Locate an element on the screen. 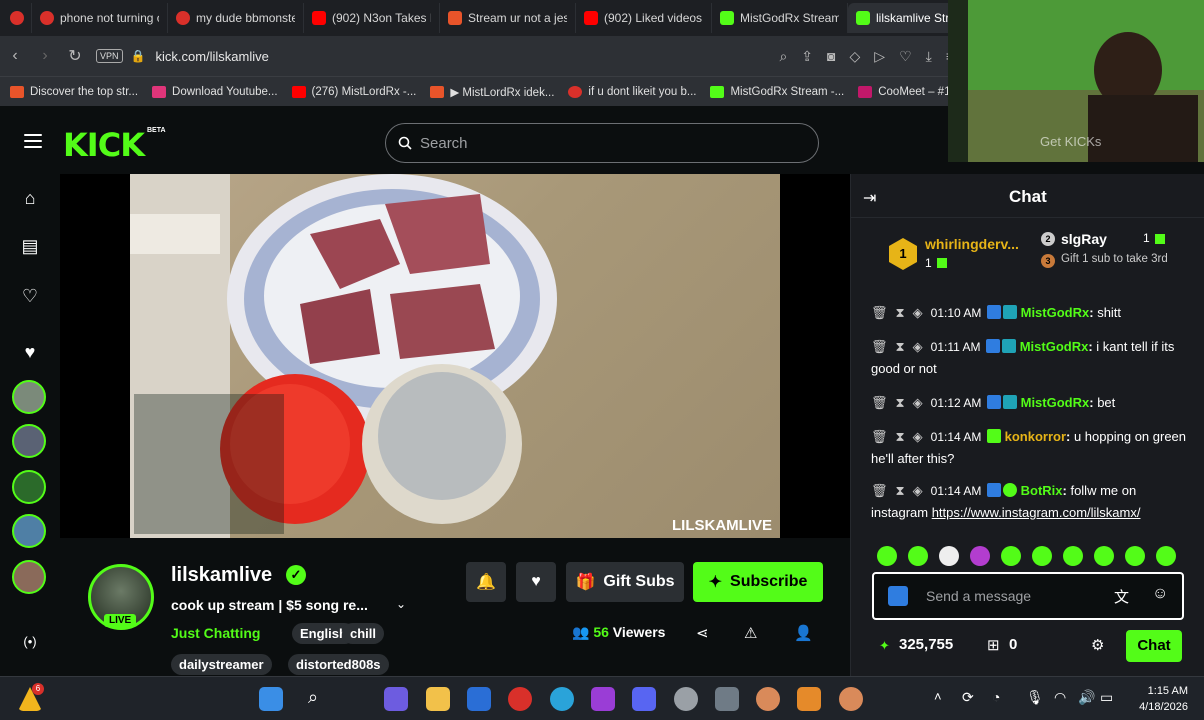 The height and width of the screenshot is (720, 1204). chat-message: 🗑 ⧗ ◈ 01:12 AM MistGodRx: bet is located at coordinates (1031, 403).